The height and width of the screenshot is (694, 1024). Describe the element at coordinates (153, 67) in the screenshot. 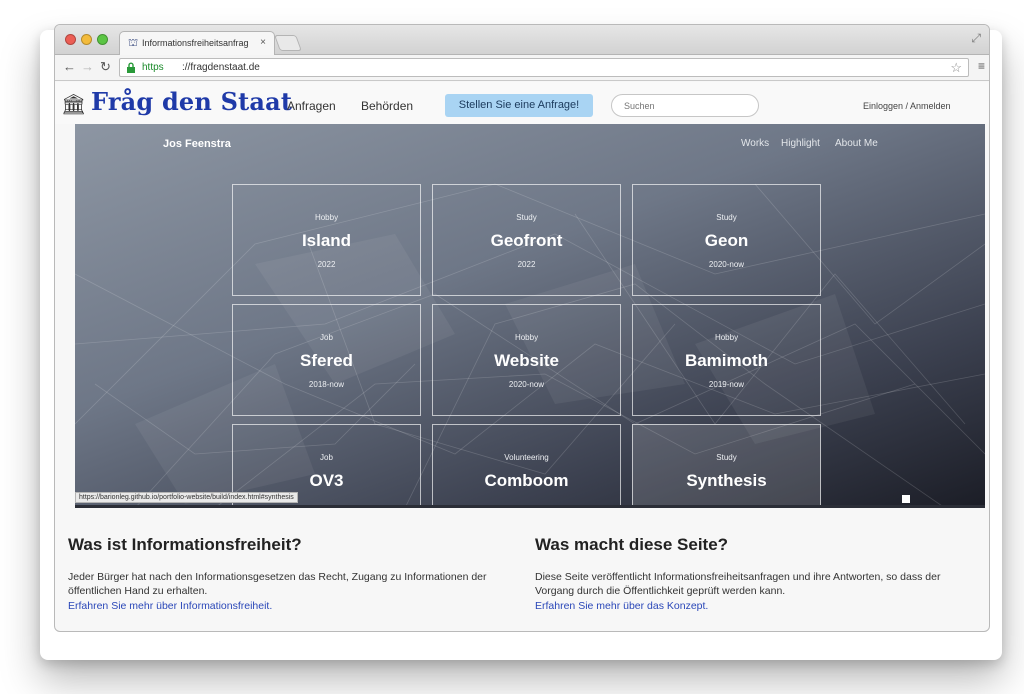

I see `url-scheme: https` at that location.